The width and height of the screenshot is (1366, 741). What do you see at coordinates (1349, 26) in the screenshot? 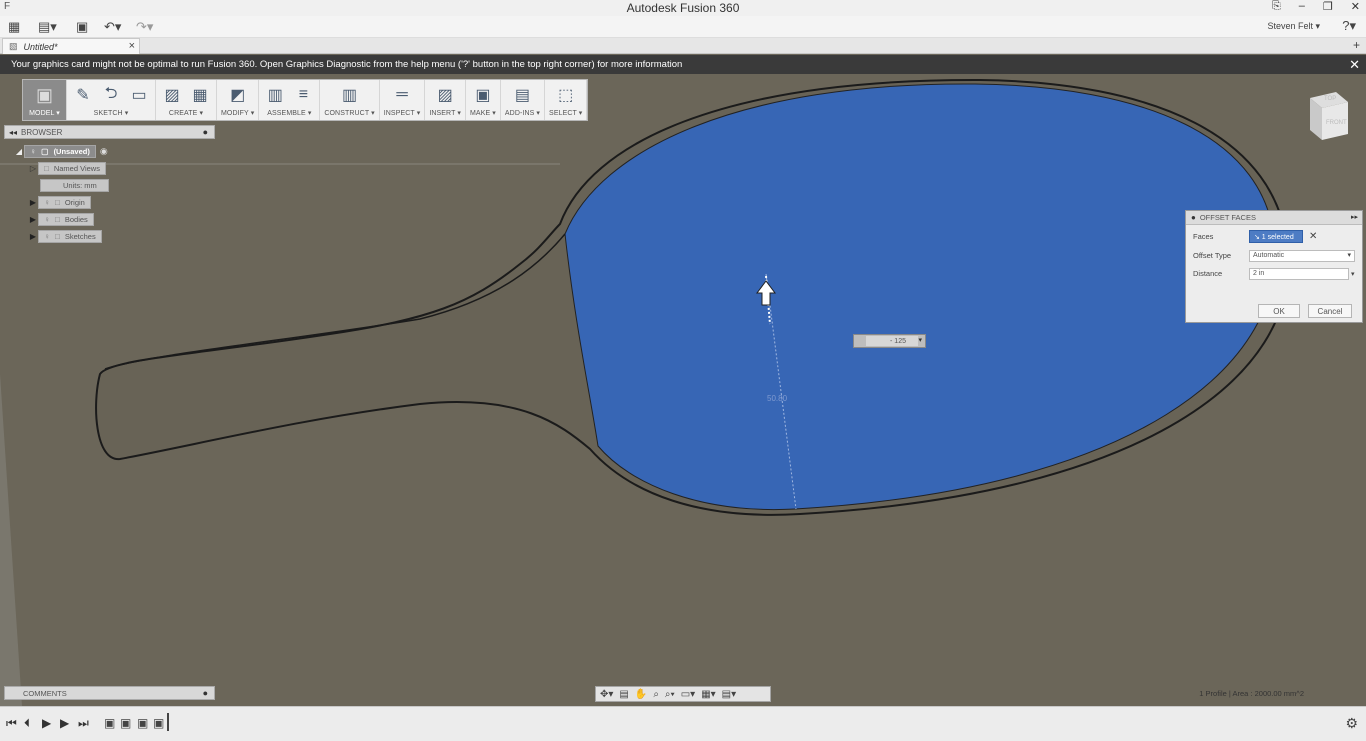
I see `help-menu-button: ?▾` at bounding box center [1349, 26].